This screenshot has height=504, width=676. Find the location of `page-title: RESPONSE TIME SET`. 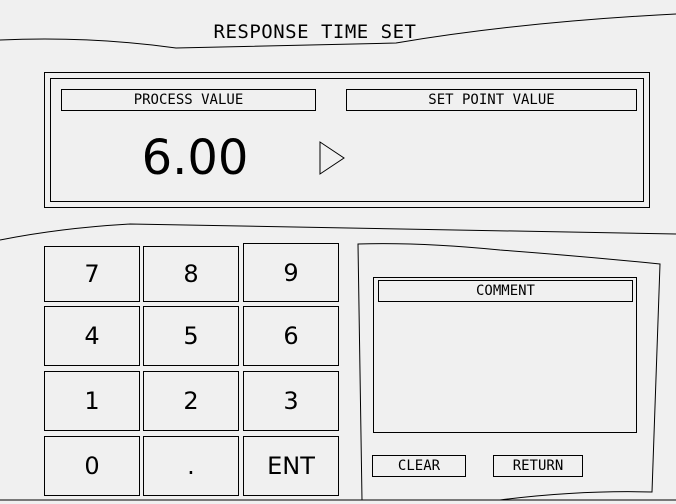

page-title: RESPONSE TIME SET is located at coordinates (315, 32).